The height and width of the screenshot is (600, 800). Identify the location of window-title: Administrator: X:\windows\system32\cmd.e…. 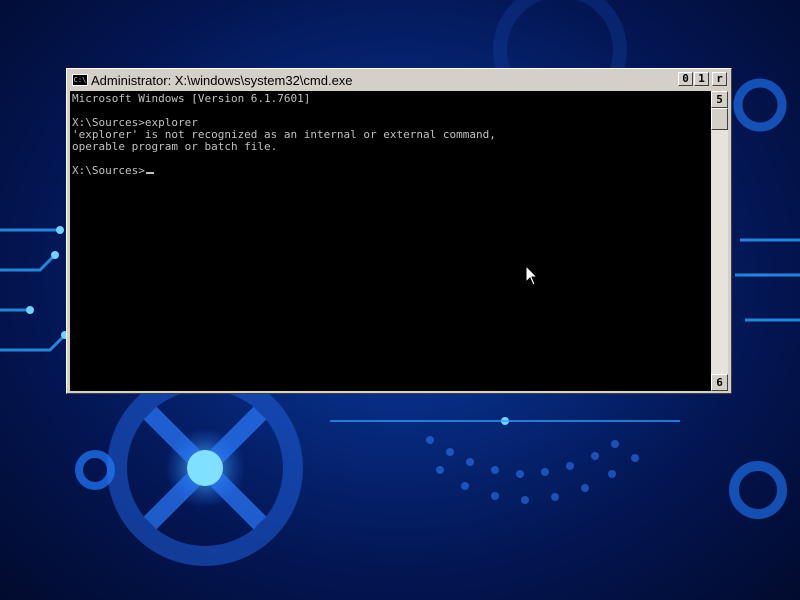
(222, 80).